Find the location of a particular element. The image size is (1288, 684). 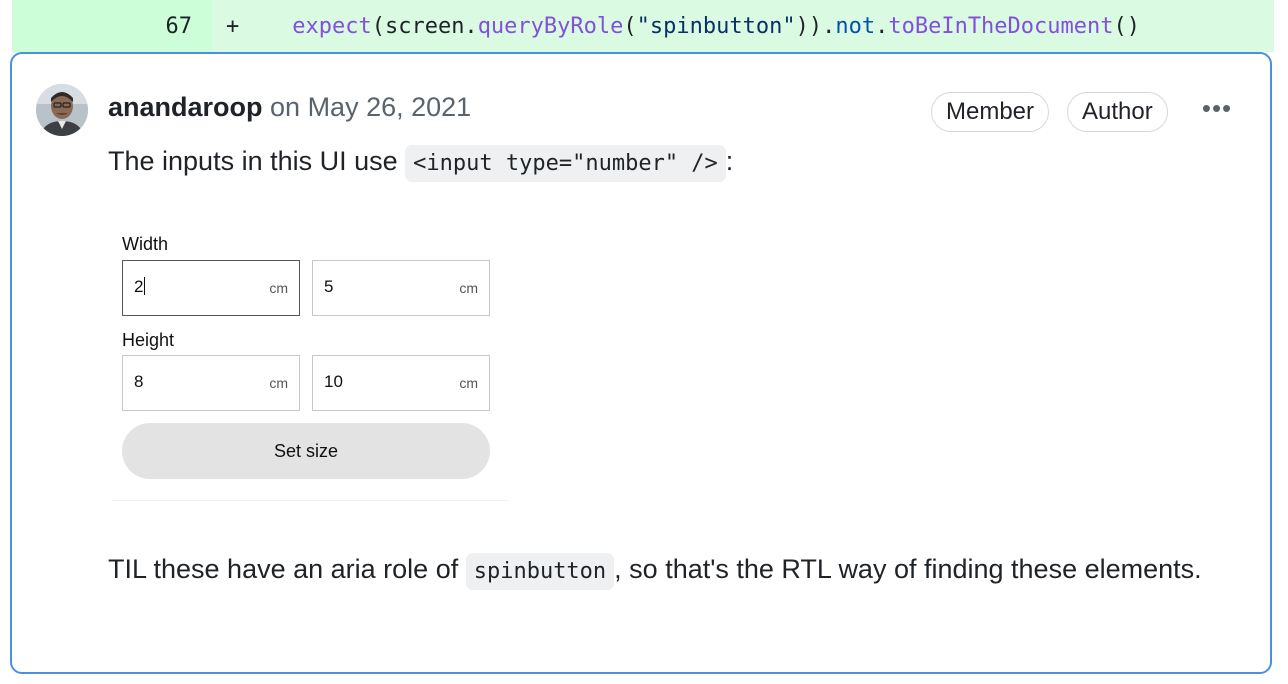

author-name: anandaroop is located at coordinates (185, 107).